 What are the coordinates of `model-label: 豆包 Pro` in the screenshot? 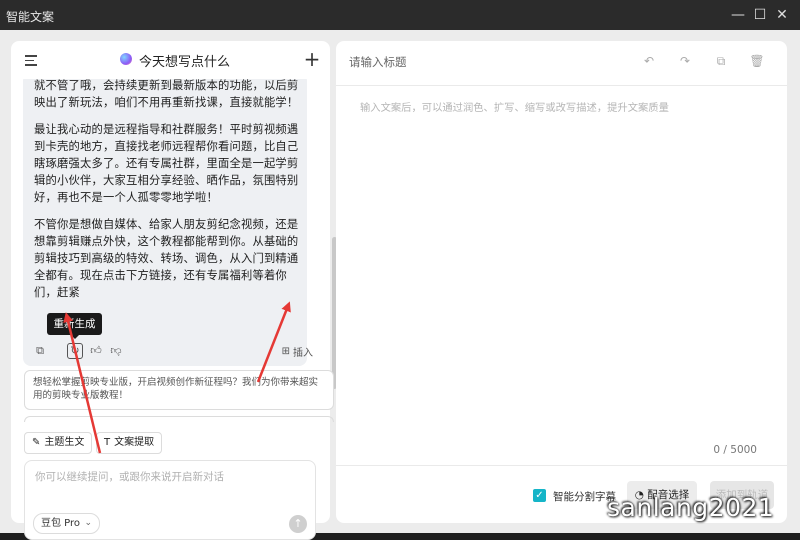 It's located at (61, 523).